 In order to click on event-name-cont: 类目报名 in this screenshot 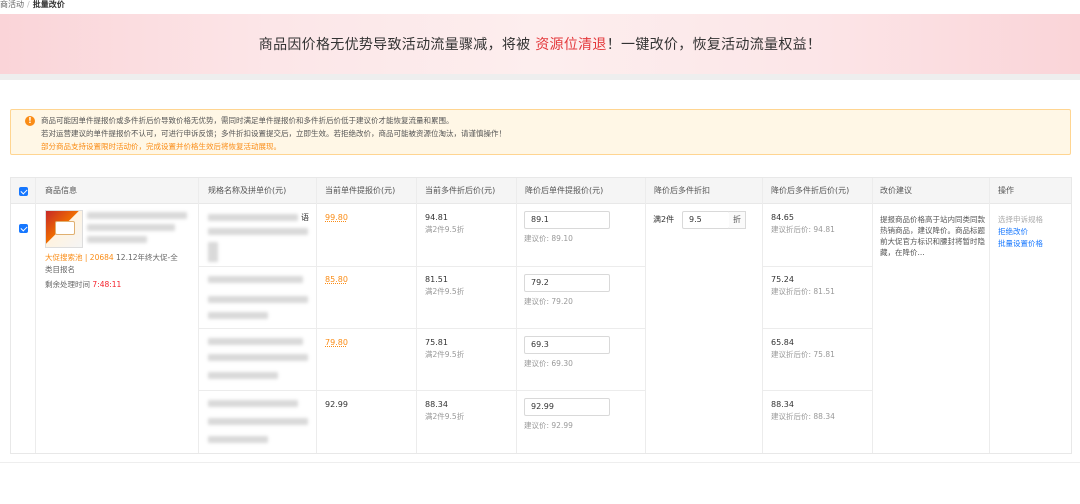, I will do `click(60, 269)`.